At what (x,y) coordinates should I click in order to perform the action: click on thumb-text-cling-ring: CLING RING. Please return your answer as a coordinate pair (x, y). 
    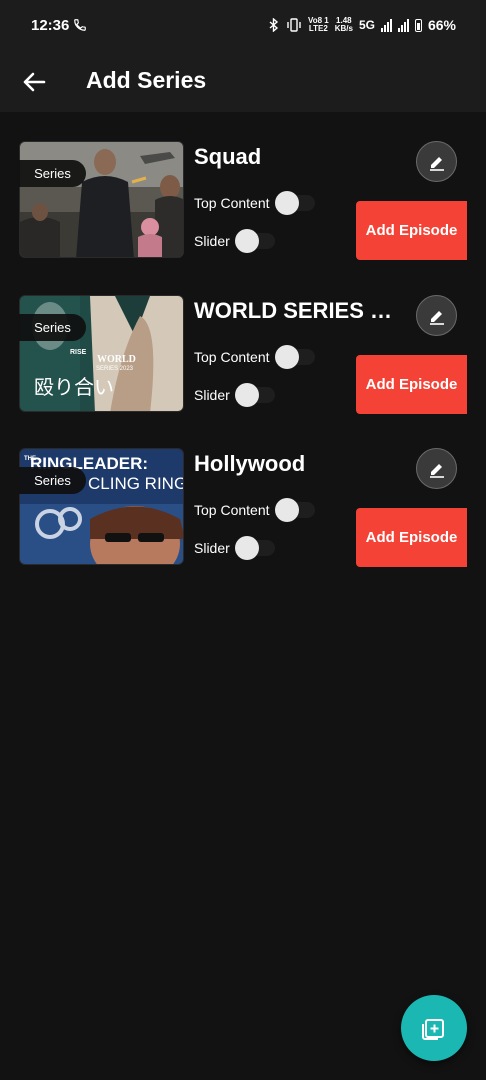
    Looking at the image, I should click on (136, 483).